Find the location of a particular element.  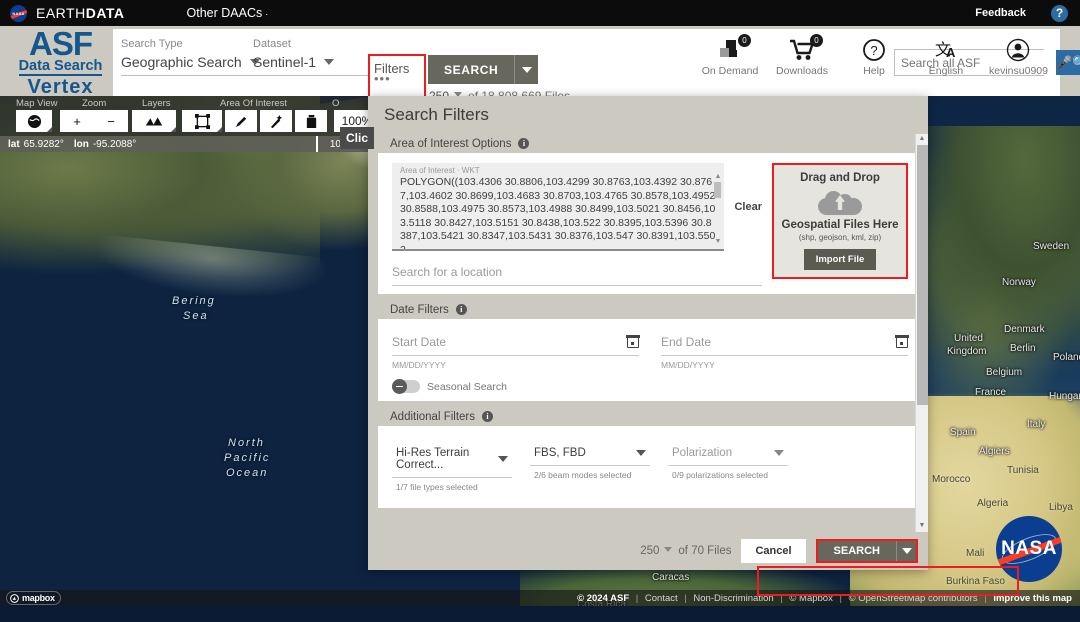

zoom-out-button: − is located at coordinates (111, 121).